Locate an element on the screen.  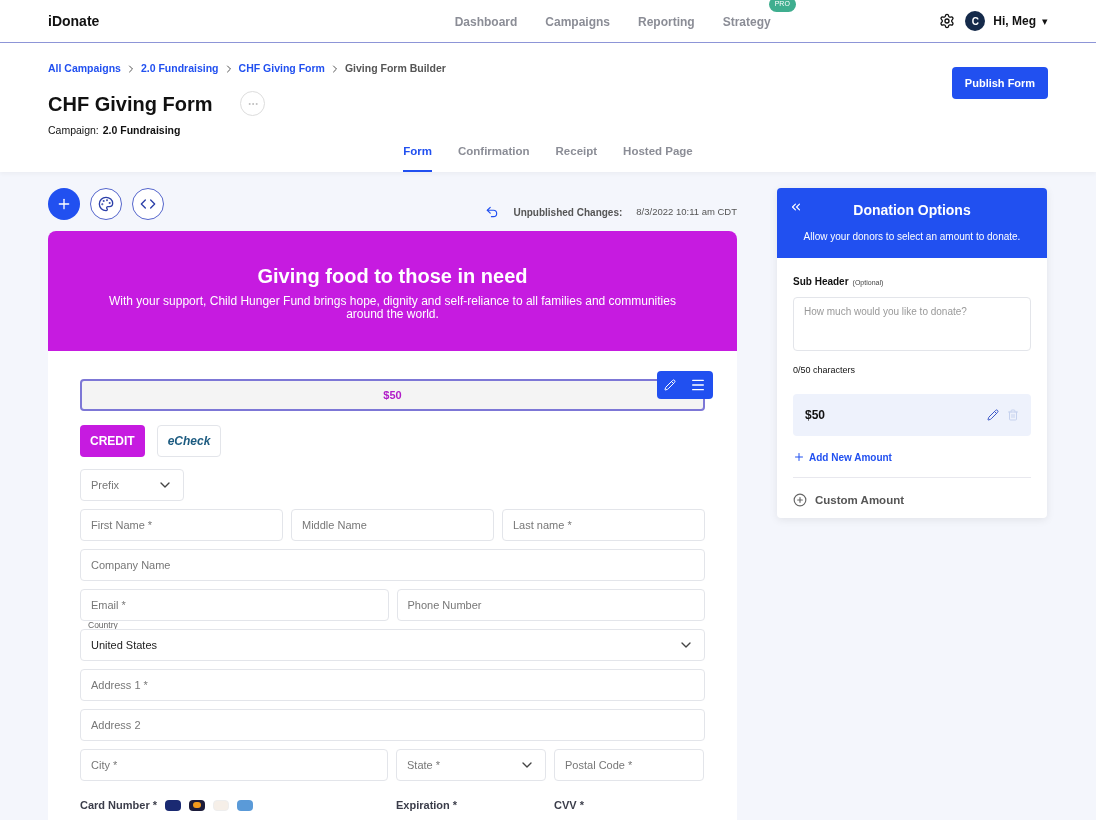
character-counter: 0/50 characters is located at coordinates (825, 370).